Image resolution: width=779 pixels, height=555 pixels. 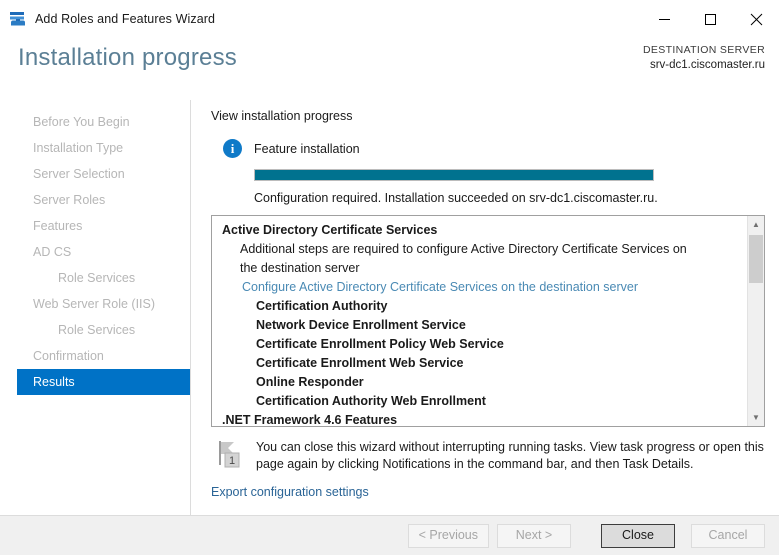 I want to click on minimize-button, so click(x=664, y=19).